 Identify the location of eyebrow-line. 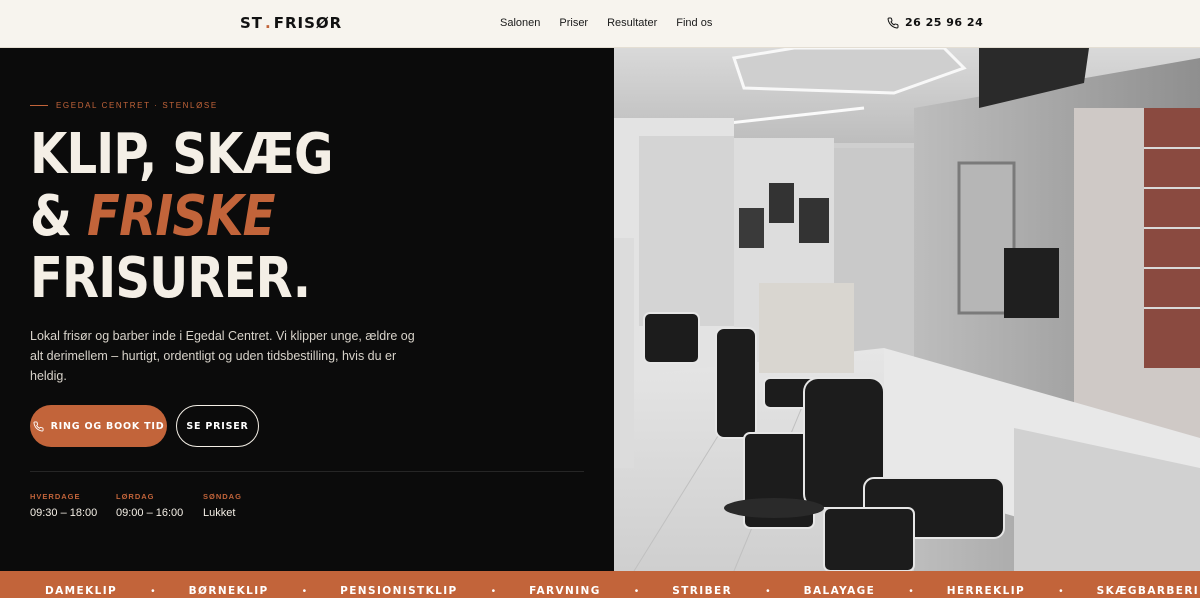
(39, 105).